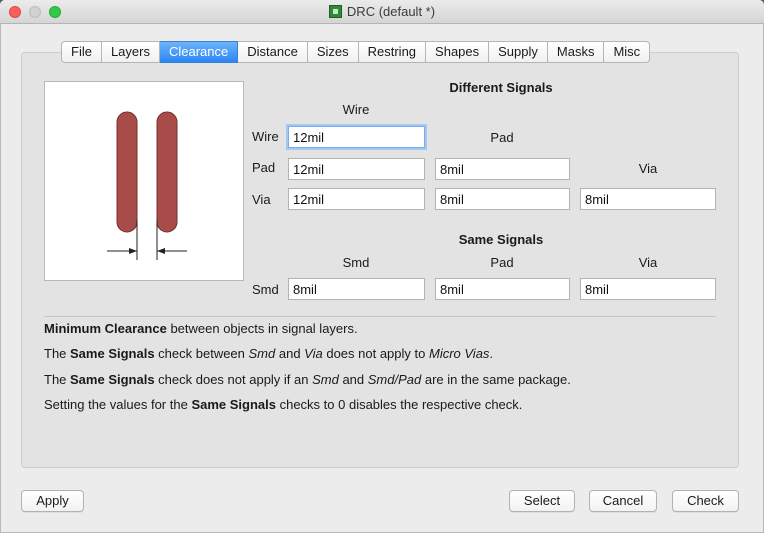 This screenshot has height=533, width=764. What do you see at coordinates (502, 137) in the screenshot?
I see `col-header-pad: Pad` at bounding box center [502, 137].